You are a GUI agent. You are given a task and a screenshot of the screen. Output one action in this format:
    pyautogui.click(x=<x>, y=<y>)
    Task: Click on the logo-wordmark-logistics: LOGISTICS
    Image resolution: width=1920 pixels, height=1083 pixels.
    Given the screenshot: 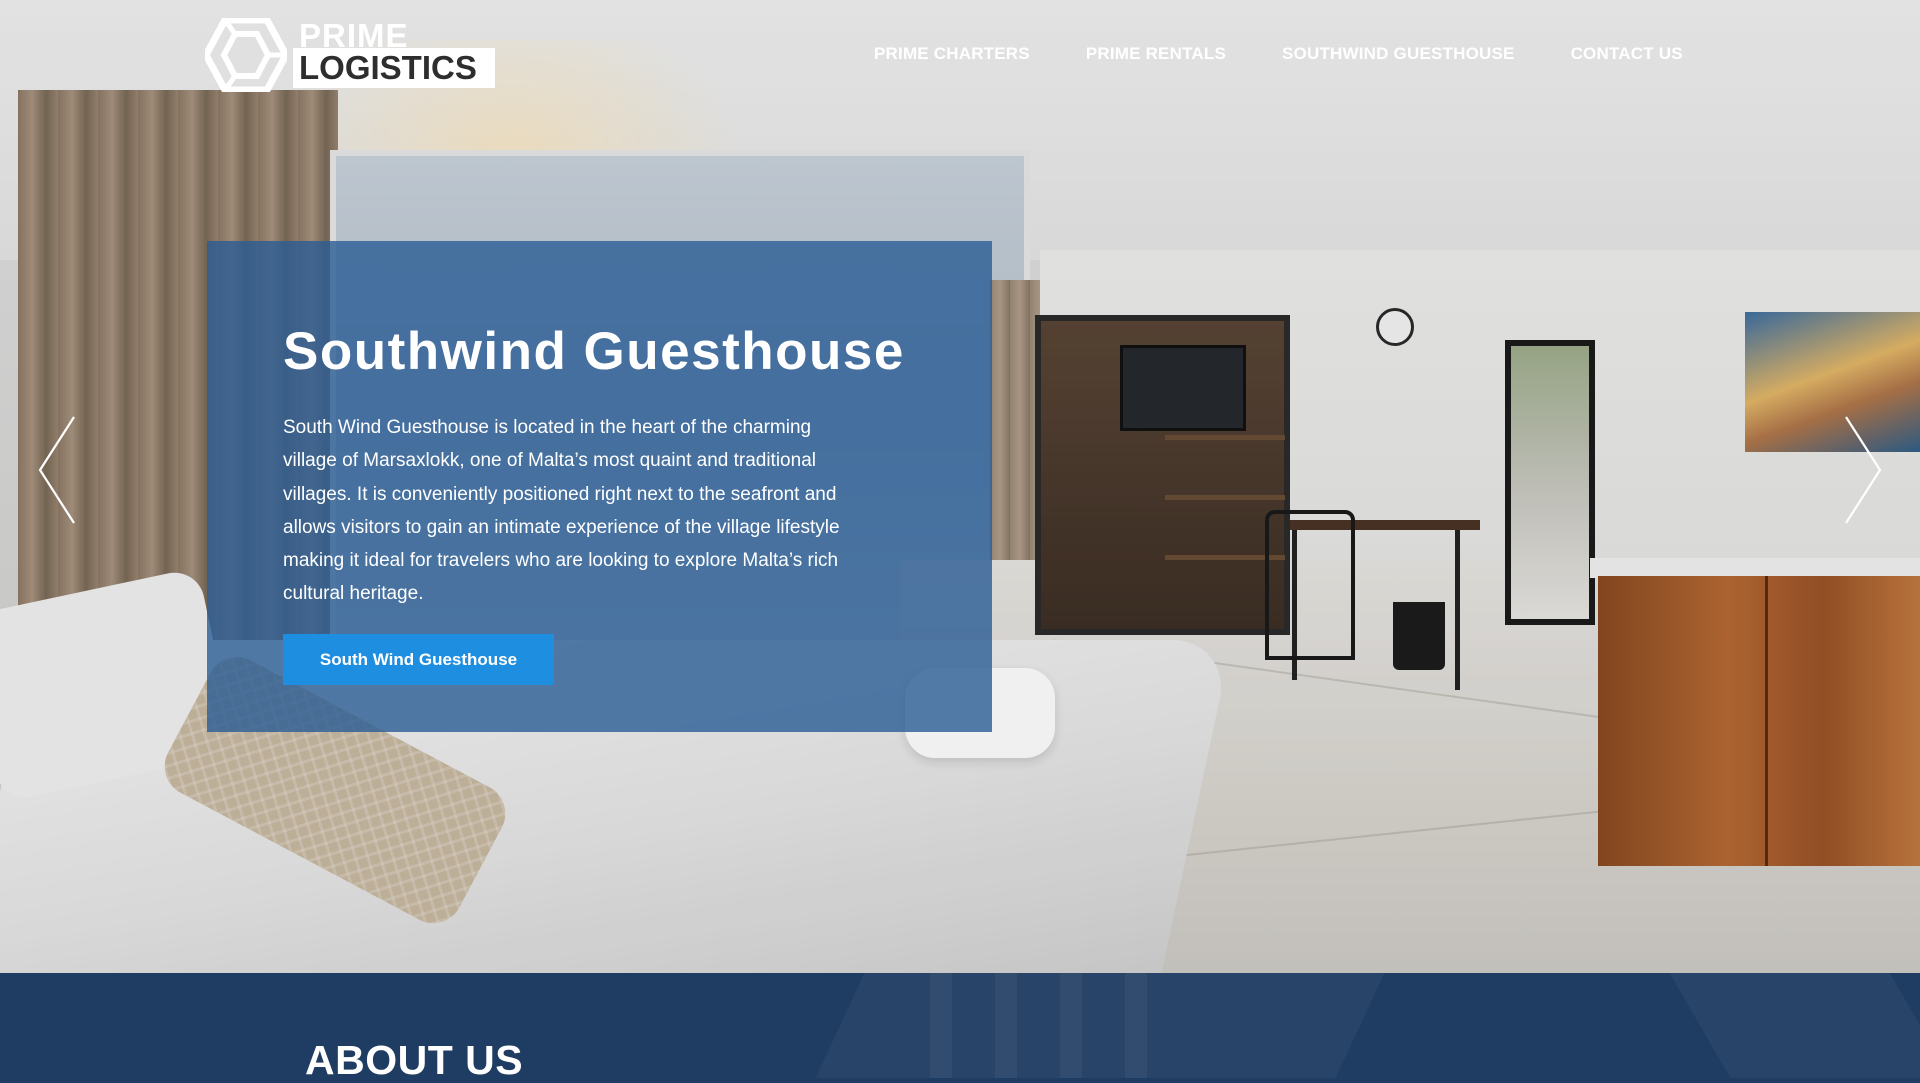 What is the action you would take?
    pyautogui.click(x=388, y=67)
    